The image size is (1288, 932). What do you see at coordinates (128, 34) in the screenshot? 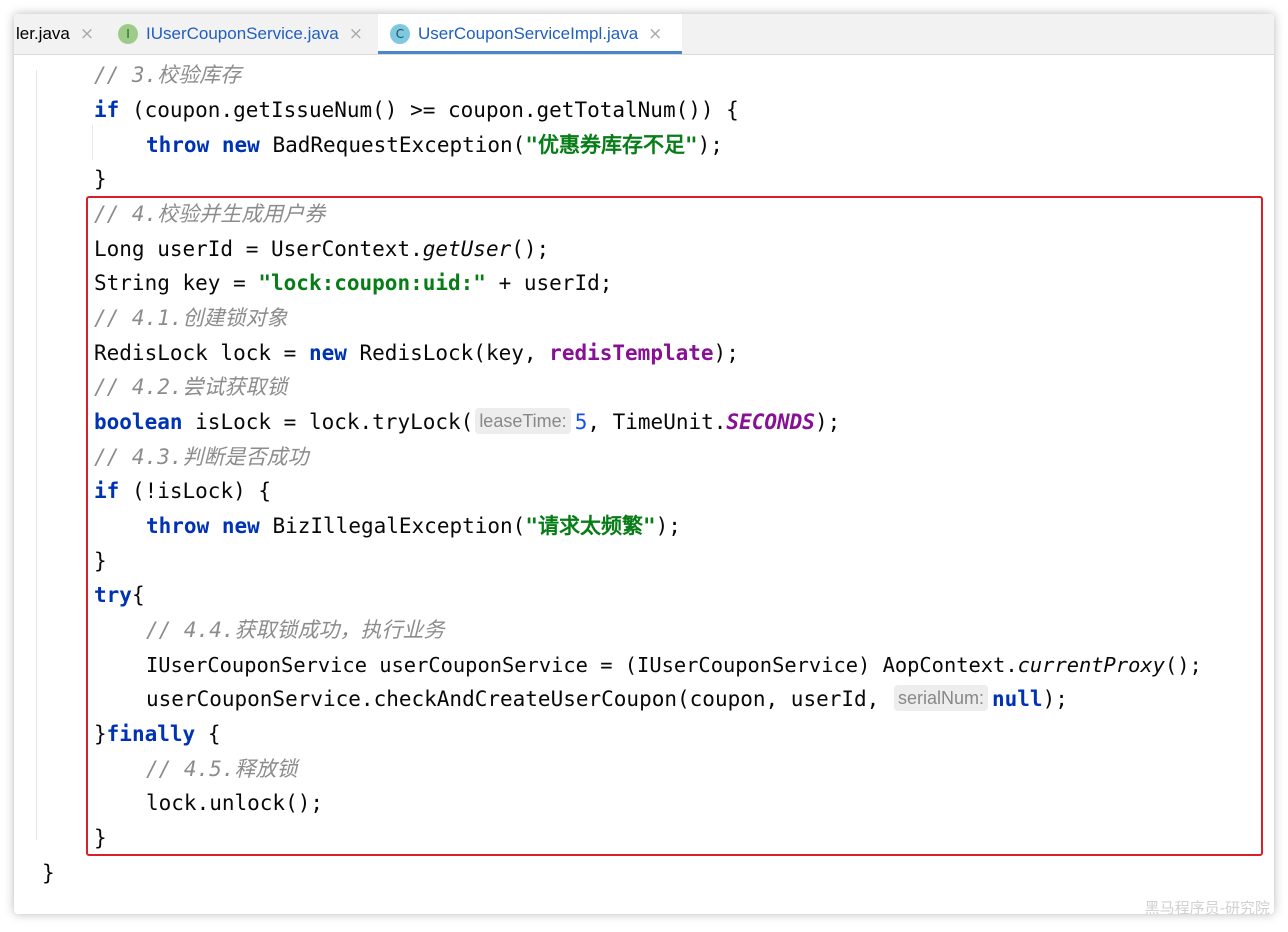
I see `interface-icon: I` at bounding box center [128, 34].